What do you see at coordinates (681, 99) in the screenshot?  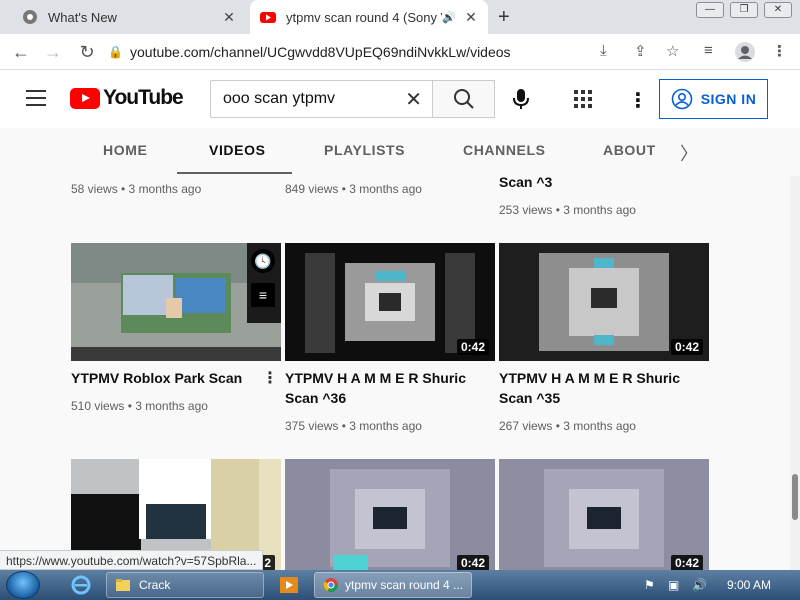 I see `account-icon` at bounding box center [681, 99].